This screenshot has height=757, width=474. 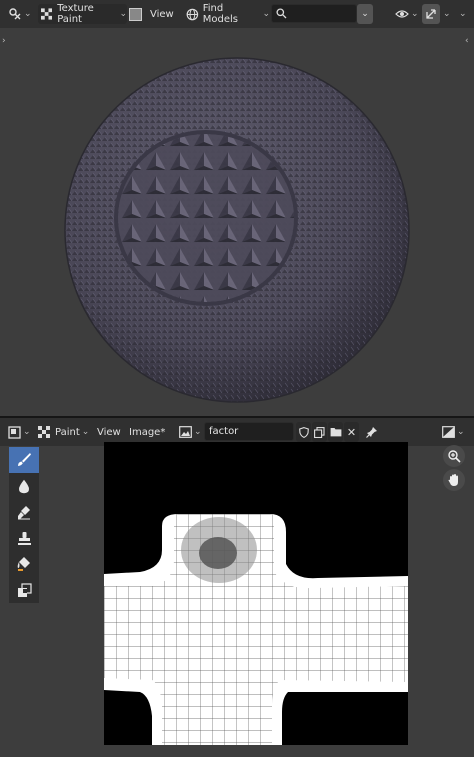 I want to click on smear-icon, so click(x=23, y=512).